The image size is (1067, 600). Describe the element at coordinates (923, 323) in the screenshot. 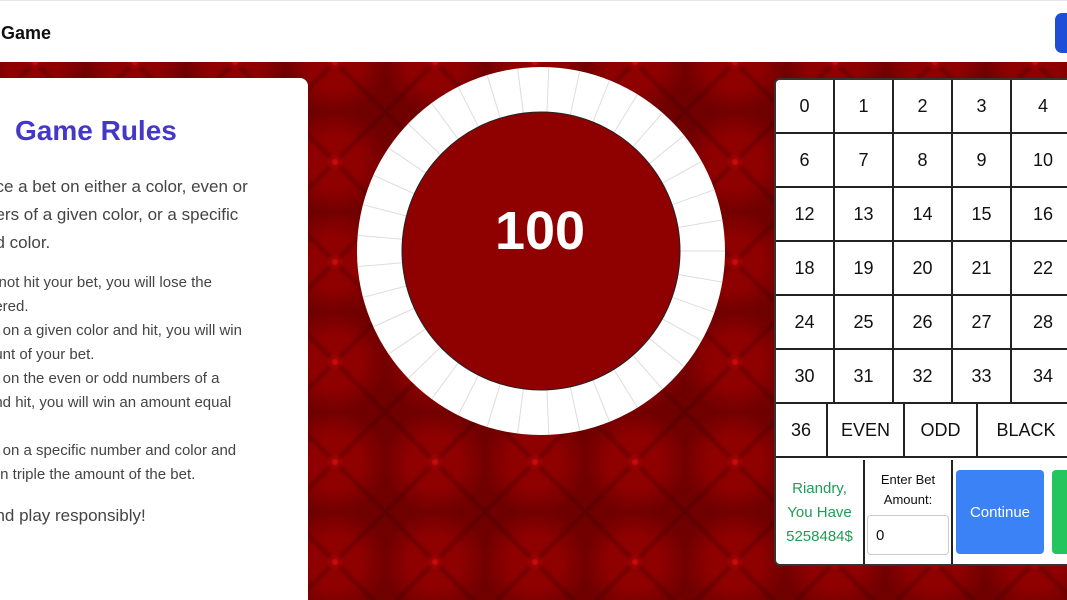

I see `board-cell-26: 26` at that location.